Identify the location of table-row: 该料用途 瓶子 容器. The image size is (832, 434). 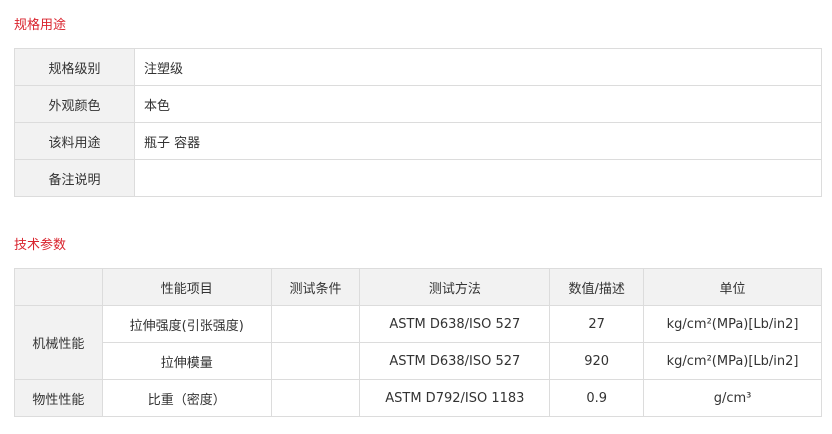
(418, 141).